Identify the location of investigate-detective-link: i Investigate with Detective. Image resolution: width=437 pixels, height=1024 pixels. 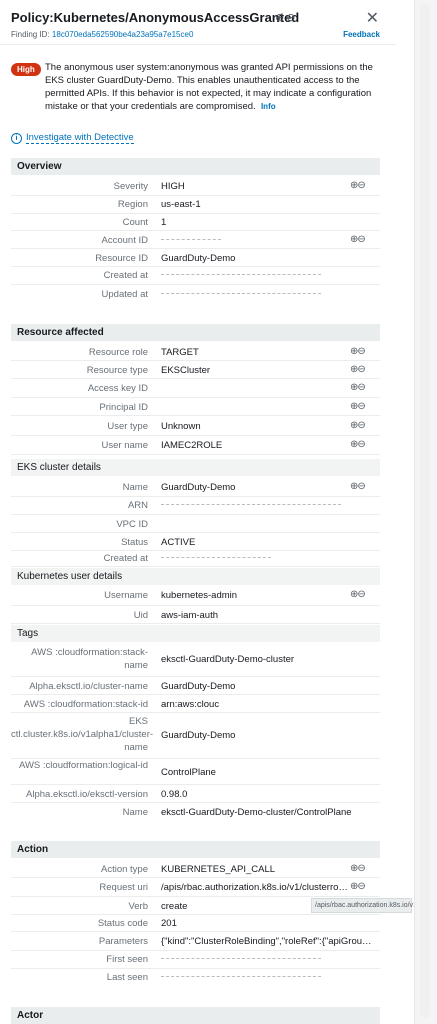
(72, 138).